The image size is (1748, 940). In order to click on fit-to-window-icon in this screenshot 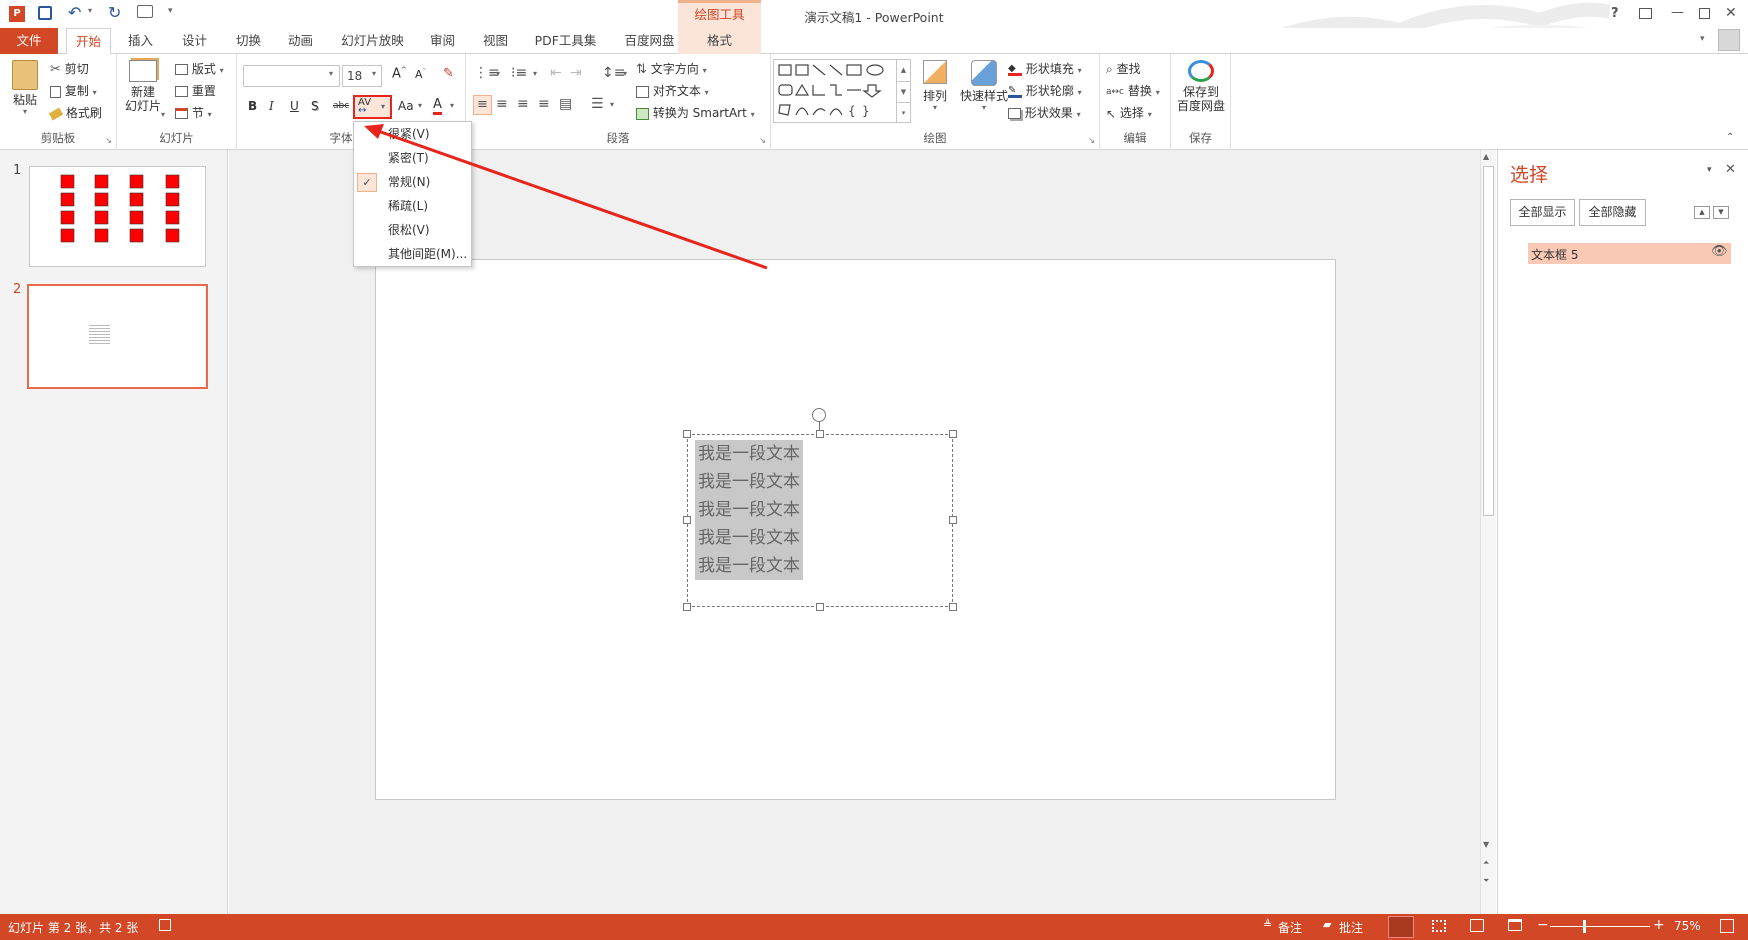, I will do `click(1727, 926)`.